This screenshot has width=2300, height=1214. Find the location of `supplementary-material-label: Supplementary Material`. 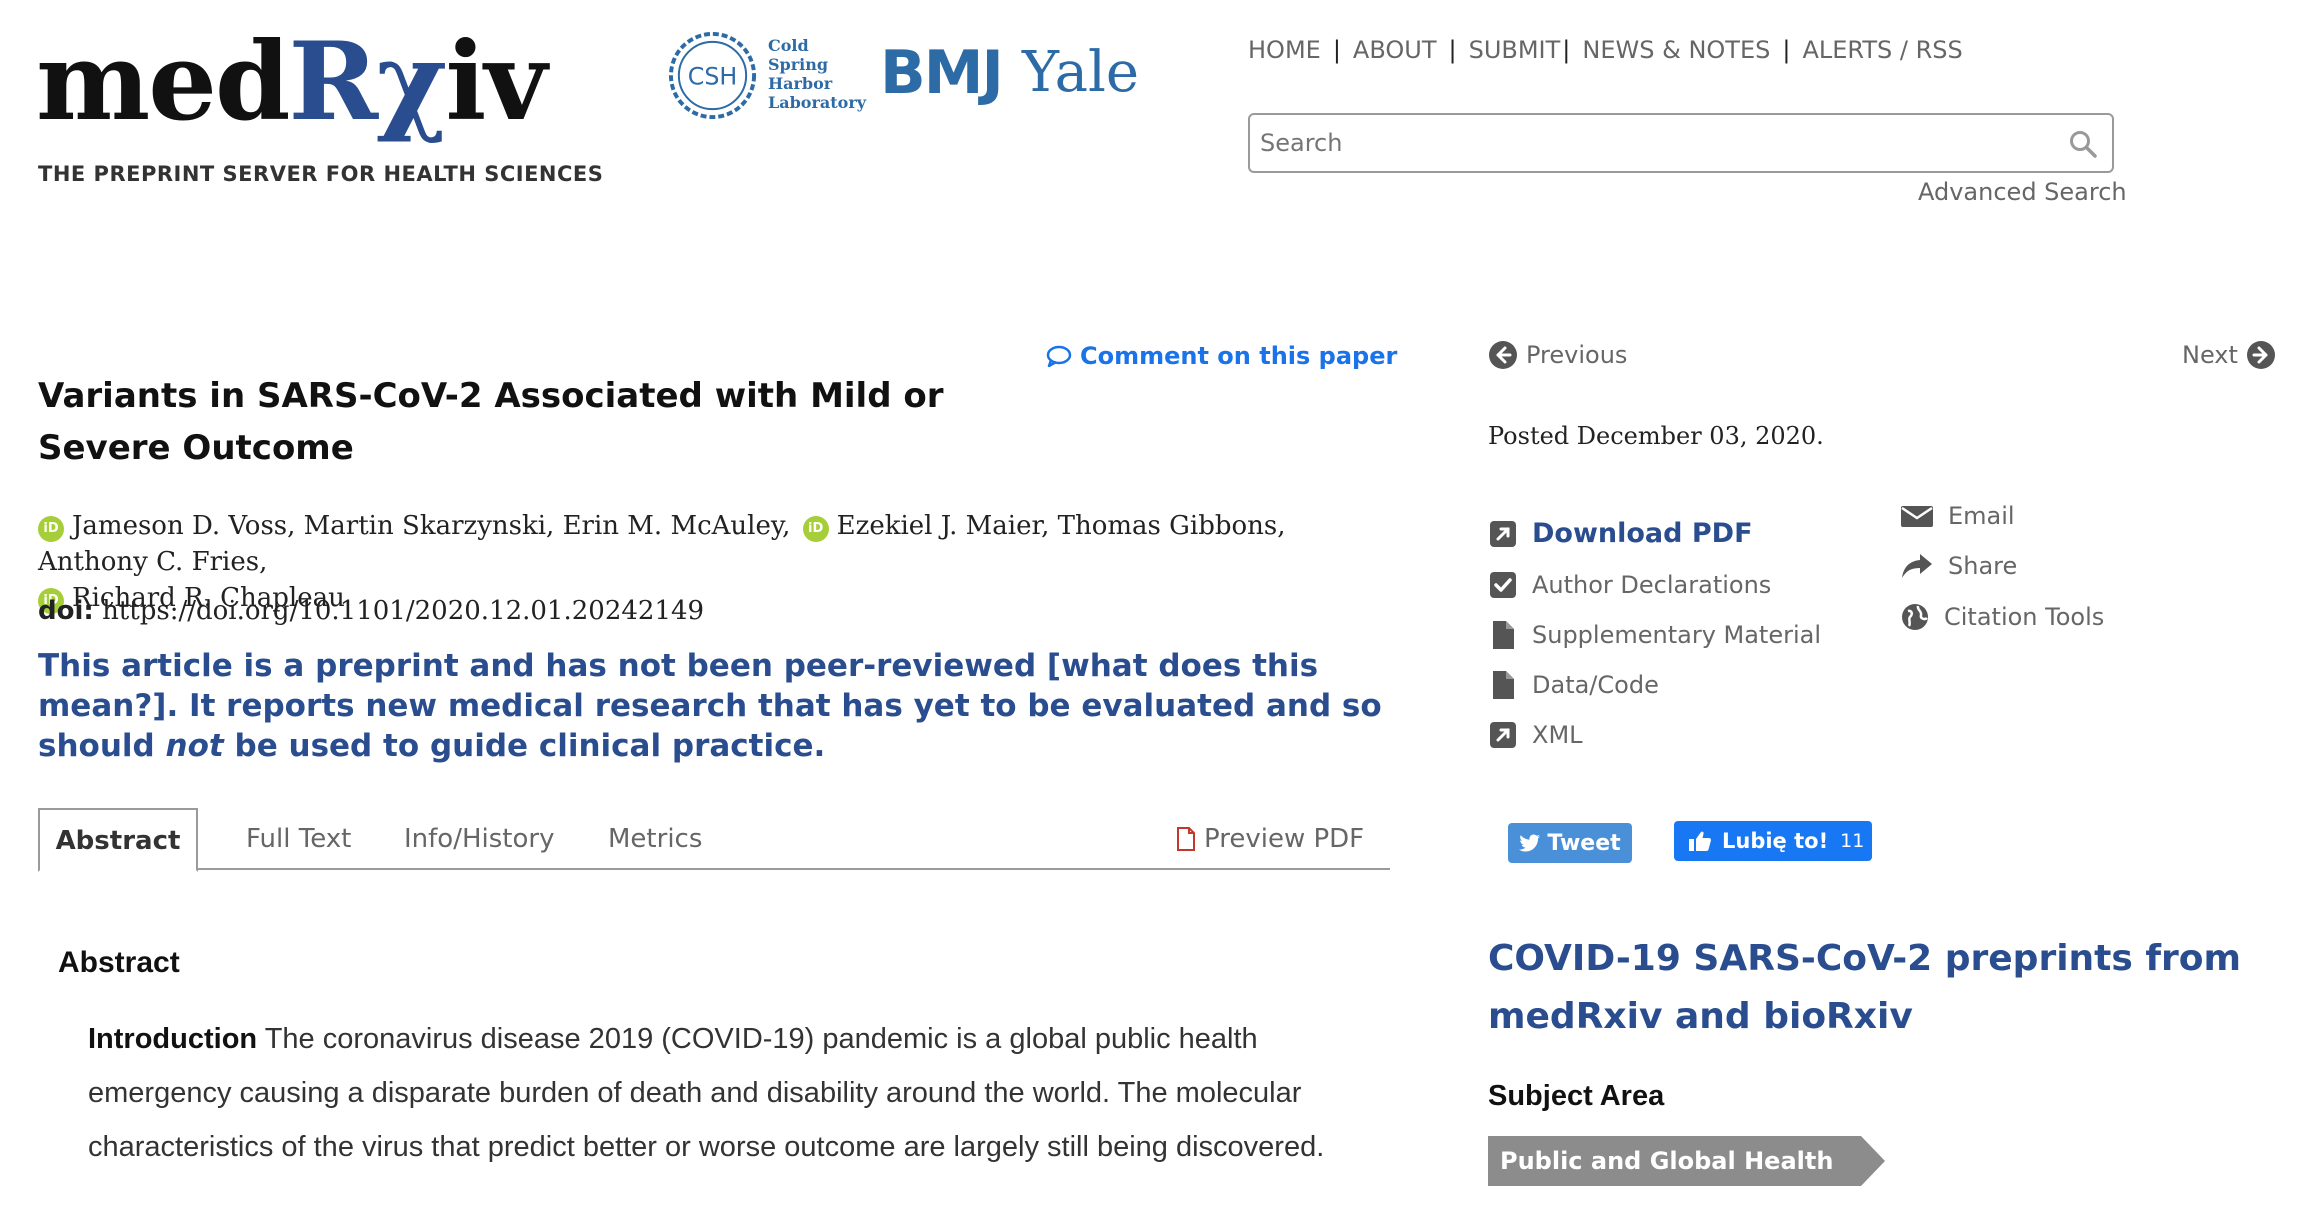

supplementary-material-label: Supplementary Material is located at coordinates (1677, 635).